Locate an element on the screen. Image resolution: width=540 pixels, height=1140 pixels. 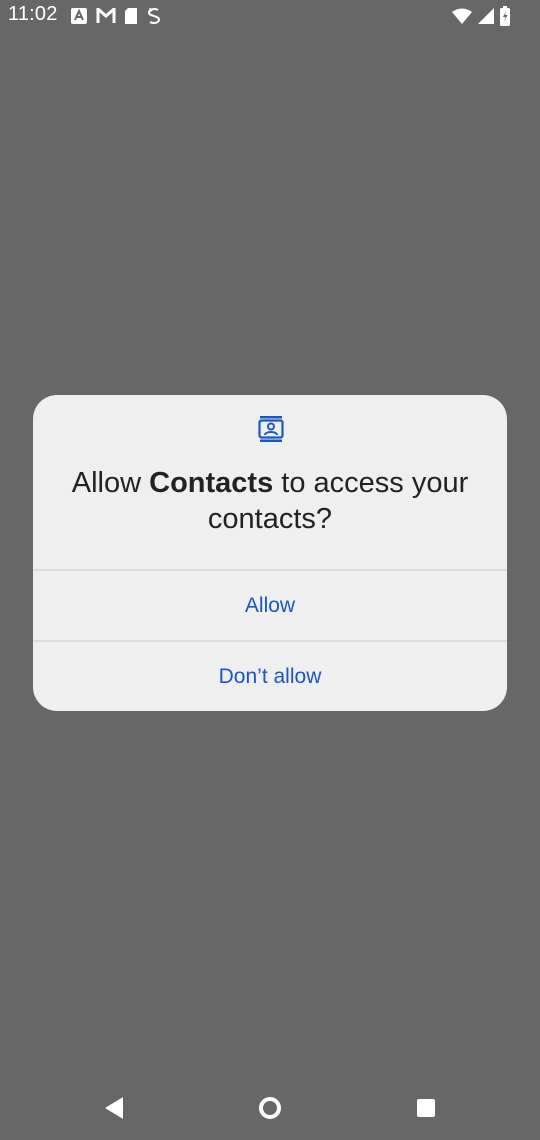
navigation-bar is located at coordinates (270, 1110).